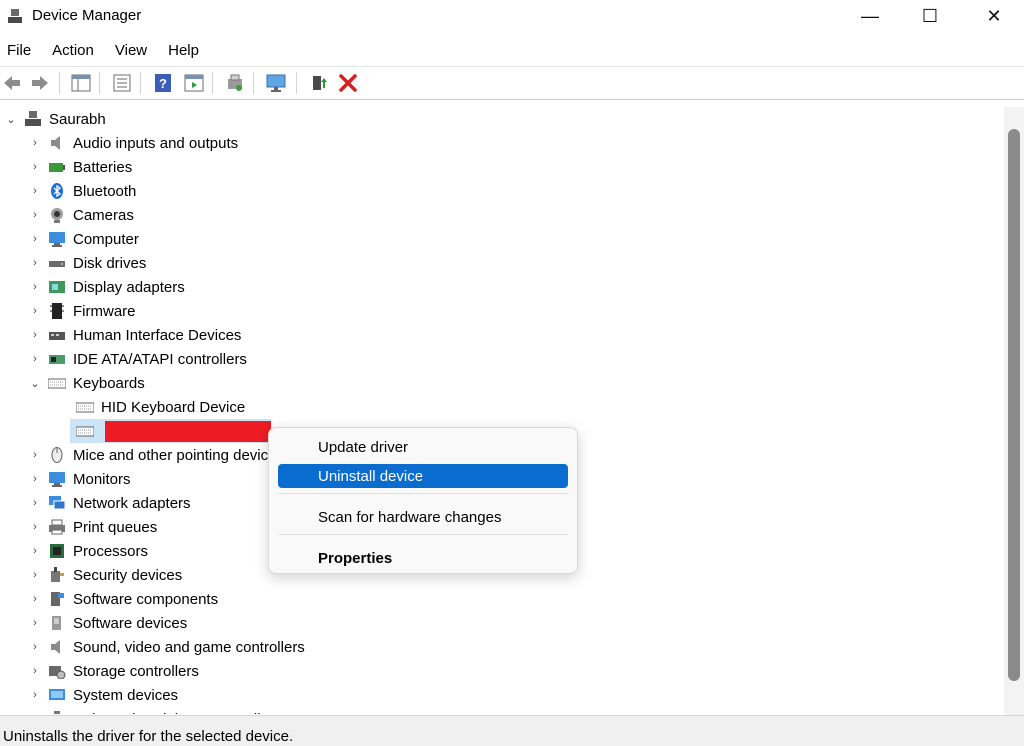  I want to click on tree-category: › Network adapters, so click(109, 503).